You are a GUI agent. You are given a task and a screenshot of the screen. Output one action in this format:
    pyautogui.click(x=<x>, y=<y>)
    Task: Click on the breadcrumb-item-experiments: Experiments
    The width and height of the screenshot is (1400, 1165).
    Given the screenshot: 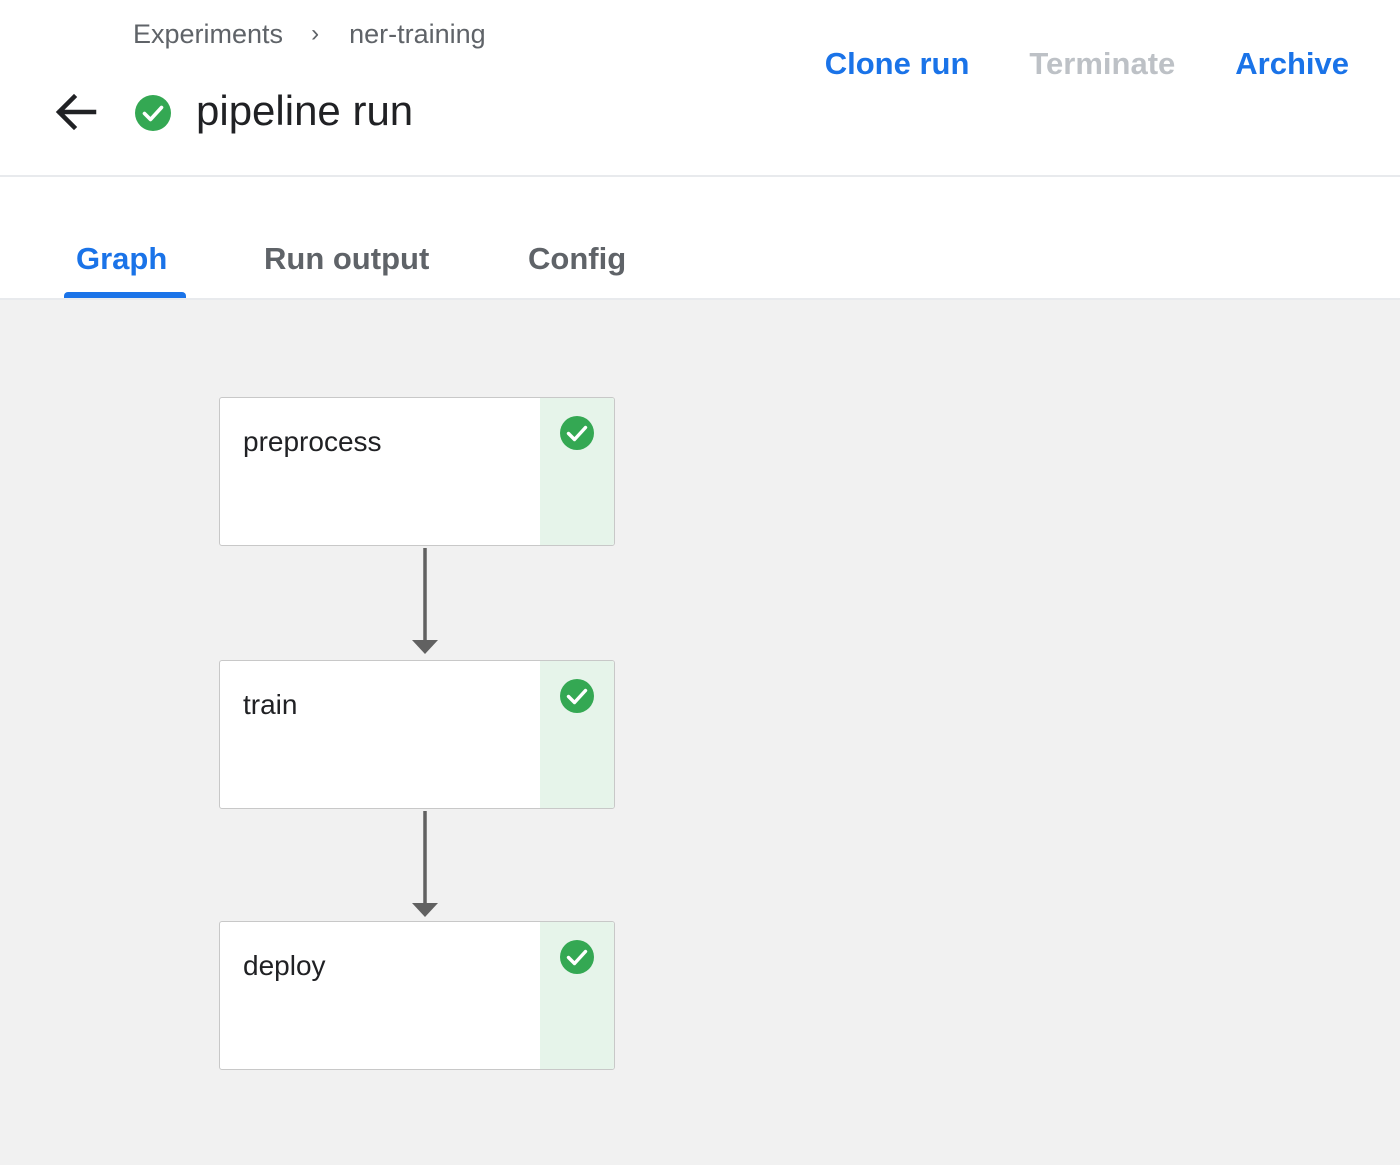 What is the action you would take?
    pyautogui.click(x=208, y=34)
    